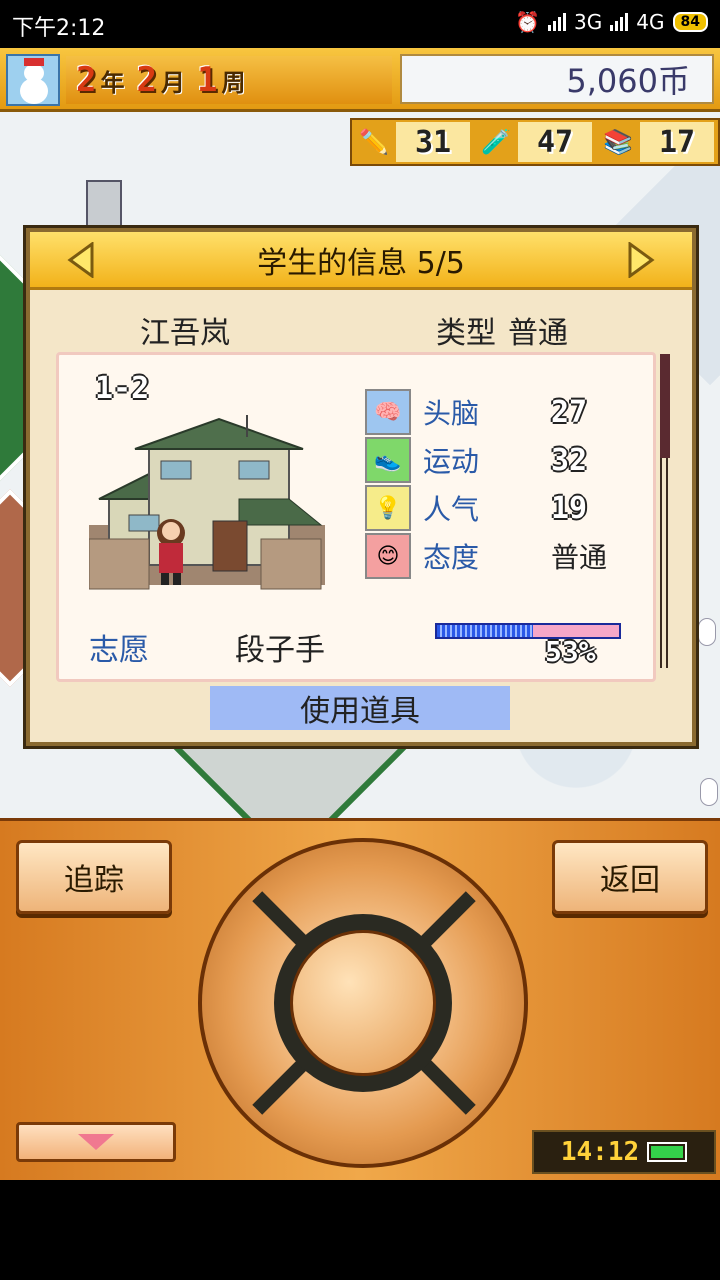 The height and width of the screenshot is (1280, 720). What do you see at coordinates (388, 556) in the screenshot?
I see `smiley-icon: 😊` at bounding box center [388, 556].